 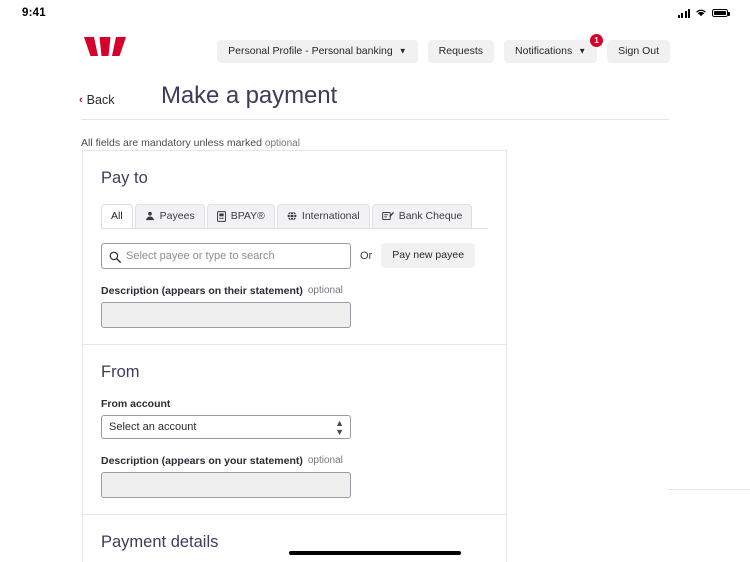 I want to click on search-input-wrapper, so click(x=226, y=255).